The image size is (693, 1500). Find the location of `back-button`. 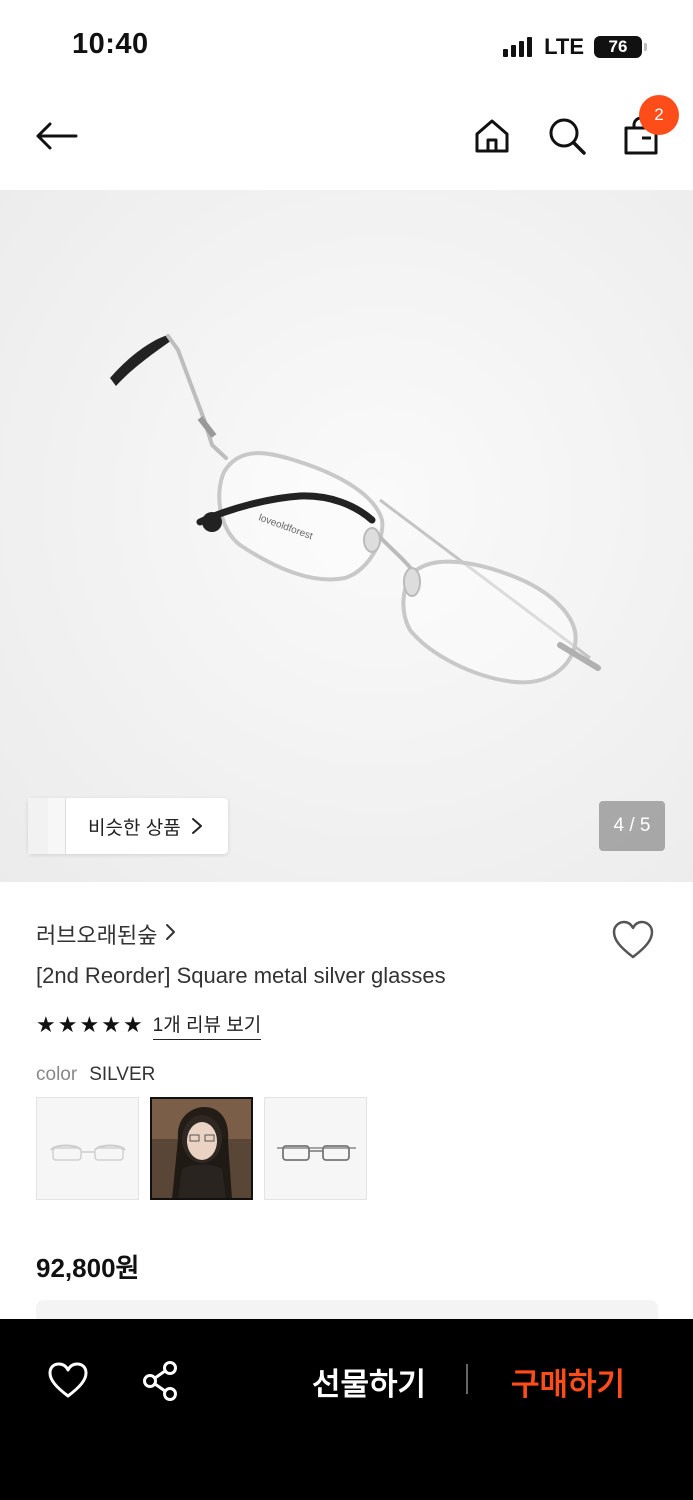

back-button is located at coordinates (56, 136).